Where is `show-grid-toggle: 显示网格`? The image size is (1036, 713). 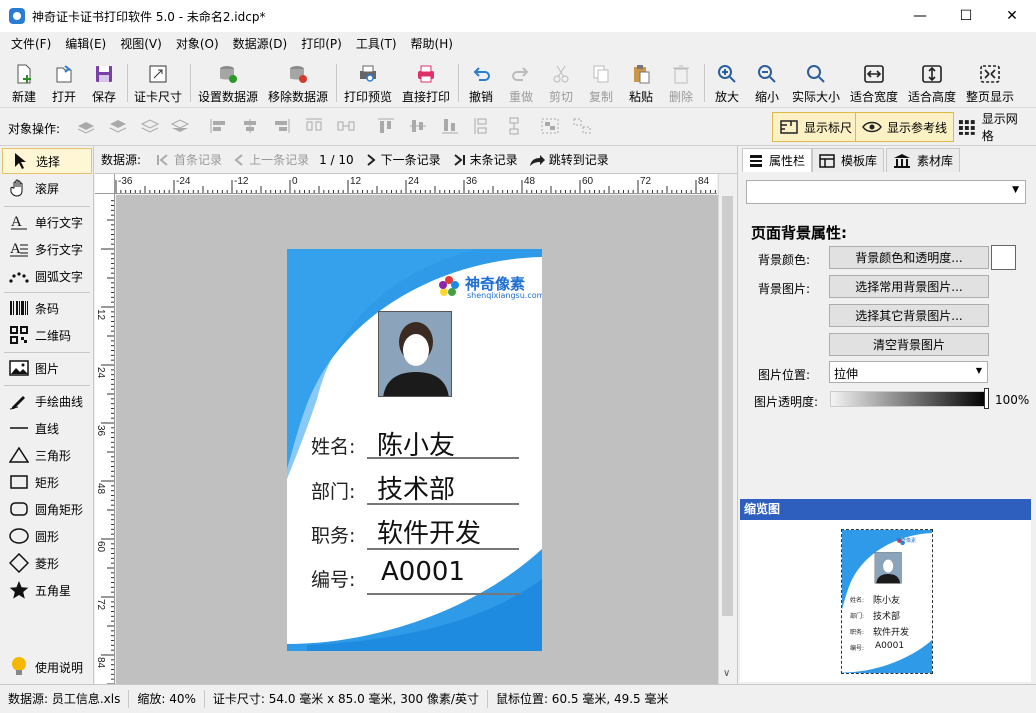 show-grid-toggle: 显示网格 is located at coordinates (993, 127).